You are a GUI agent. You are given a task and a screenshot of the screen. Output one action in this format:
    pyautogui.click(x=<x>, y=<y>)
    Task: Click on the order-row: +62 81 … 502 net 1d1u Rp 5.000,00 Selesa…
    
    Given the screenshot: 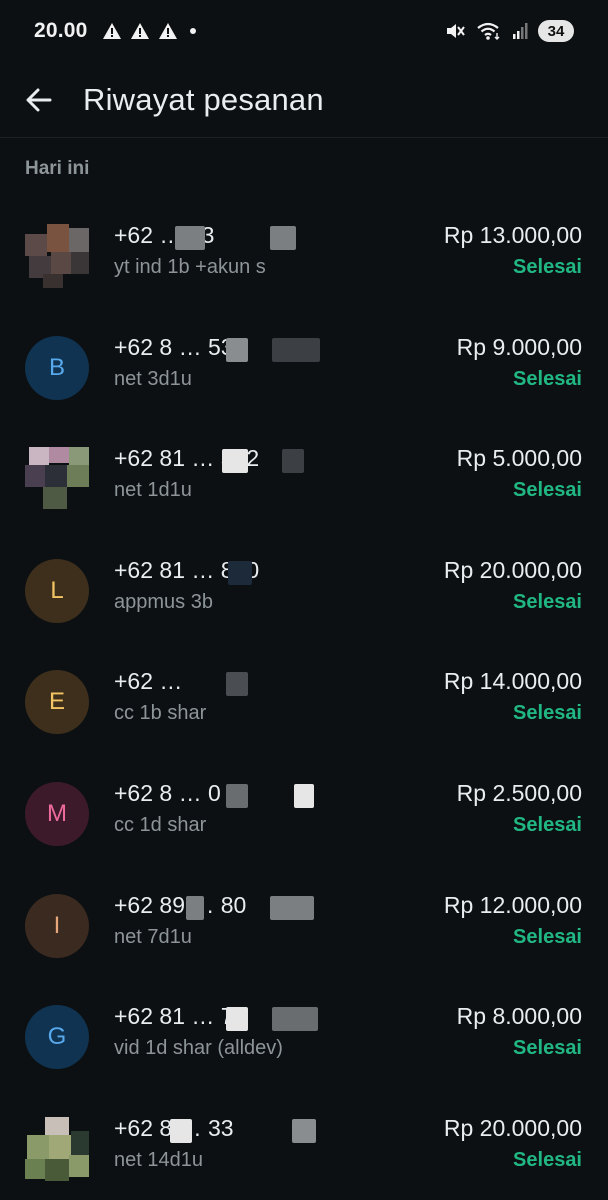 What is the action you would take?
    pyautogui.click(x=304, y=479)
    